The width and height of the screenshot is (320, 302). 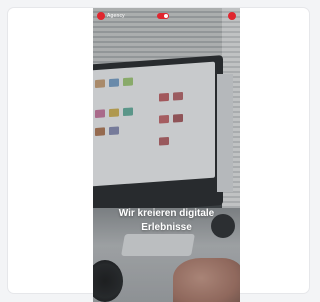 What do you see at coordinates (166, 227) in the screenshot?
I see `headline-line-2: Erlebnisse` at bounding box center [166, 227].